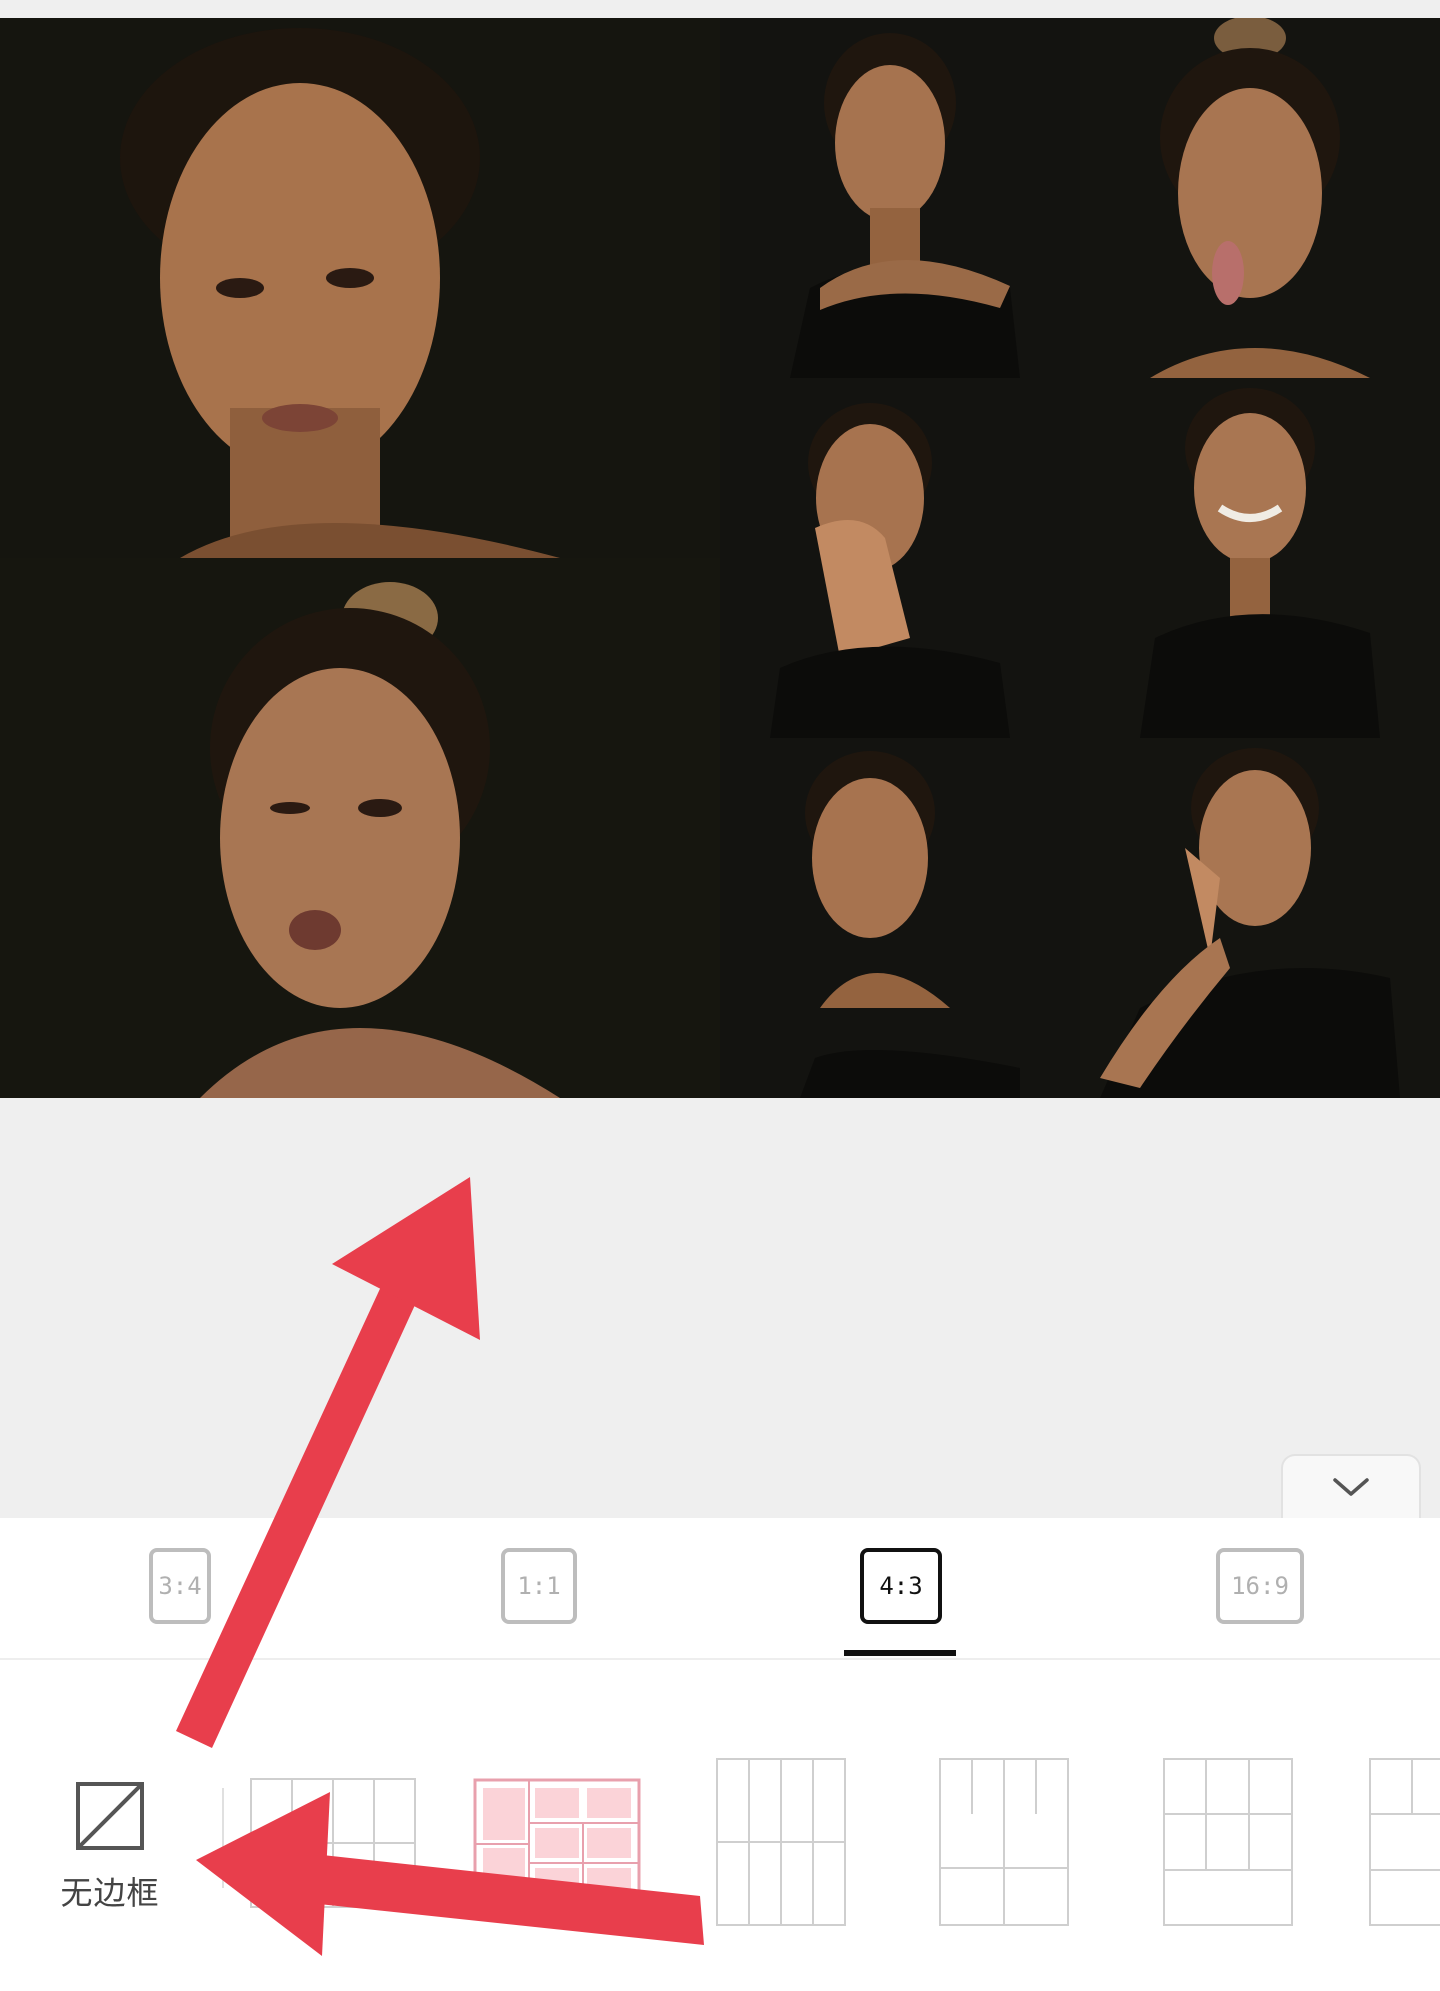 Image resolution: width=1440 pixels, height=1991 pixels. I want to click on active-tab-indicator, so click(900, 1653).